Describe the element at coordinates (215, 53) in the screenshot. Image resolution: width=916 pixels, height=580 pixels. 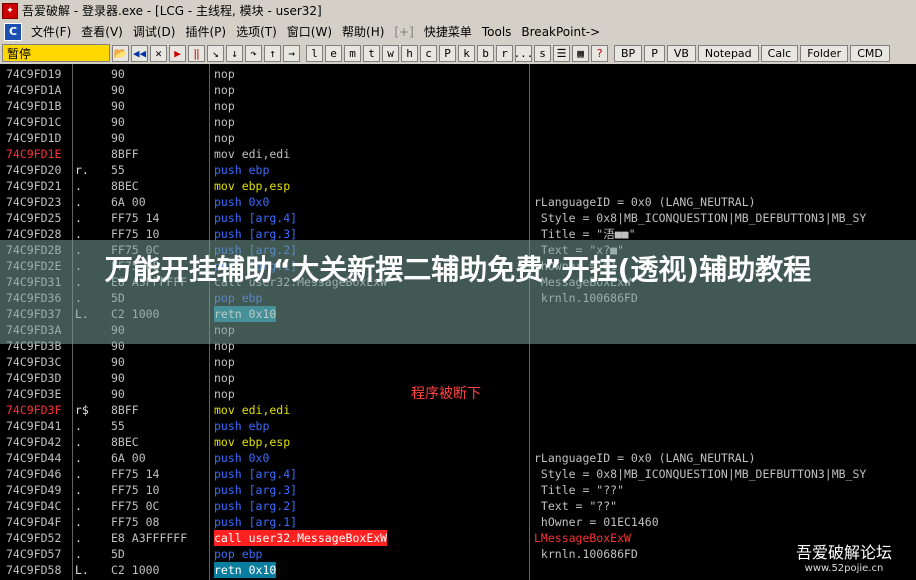
I see `step-into-button: ↘` at that location.